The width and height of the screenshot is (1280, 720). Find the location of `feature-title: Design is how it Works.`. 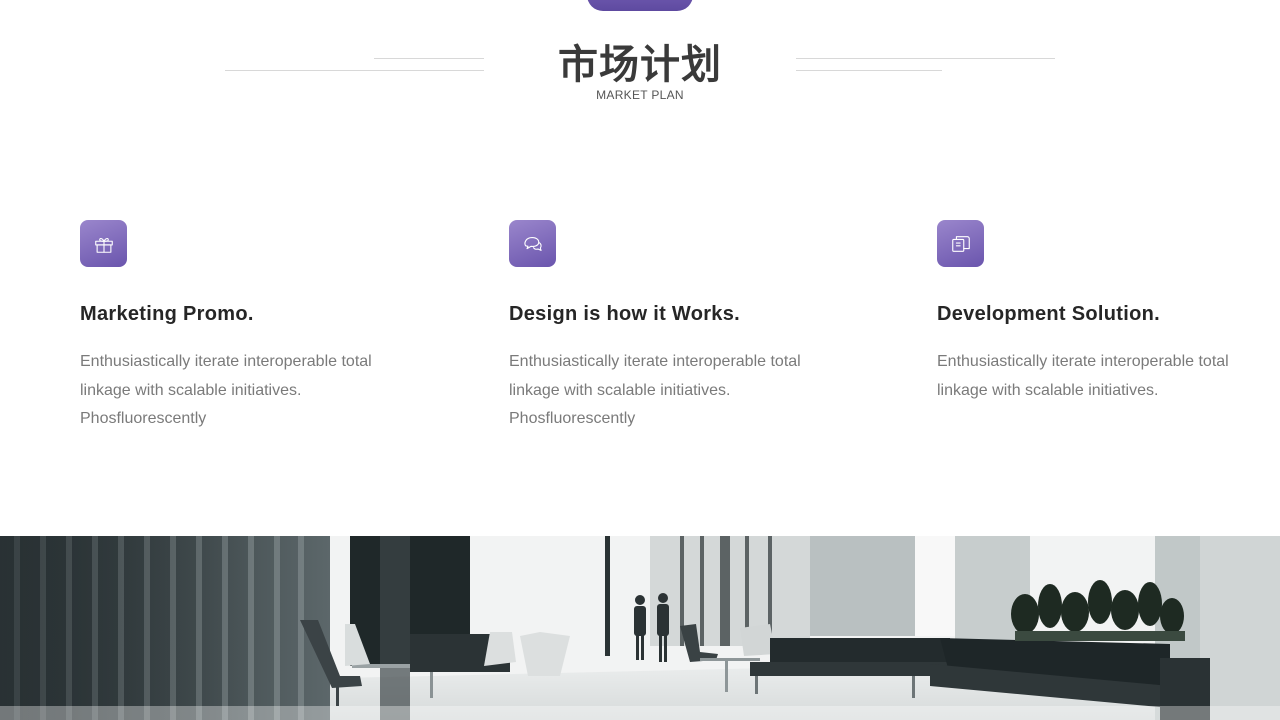

feature-title: Design is how it Works. is located at coordinates (625, 314).